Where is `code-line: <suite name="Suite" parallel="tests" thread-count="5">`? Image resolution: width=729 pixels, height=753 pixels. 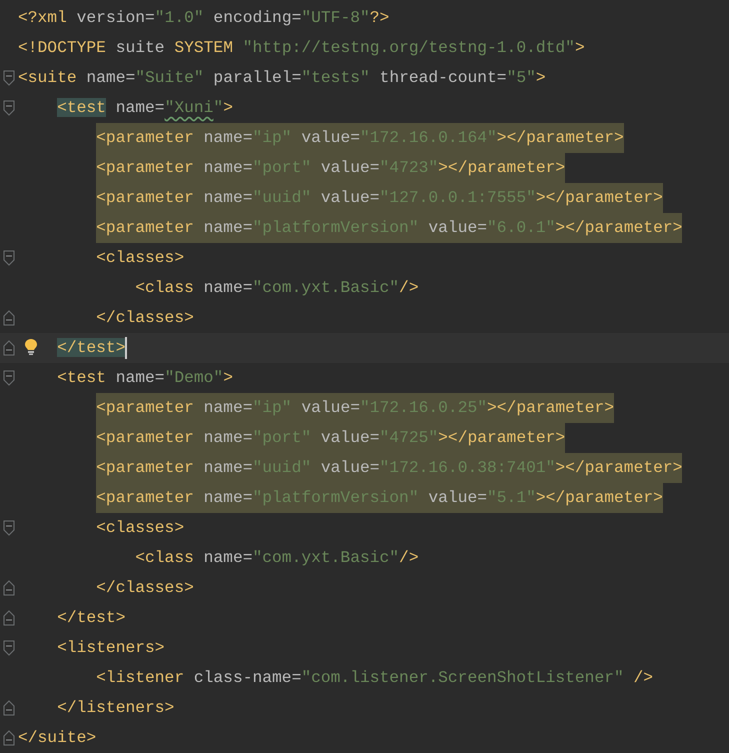 code-line: <suite name="Suite" parallel="tests" thread-count="5"> is located at coordinates (282, 78).